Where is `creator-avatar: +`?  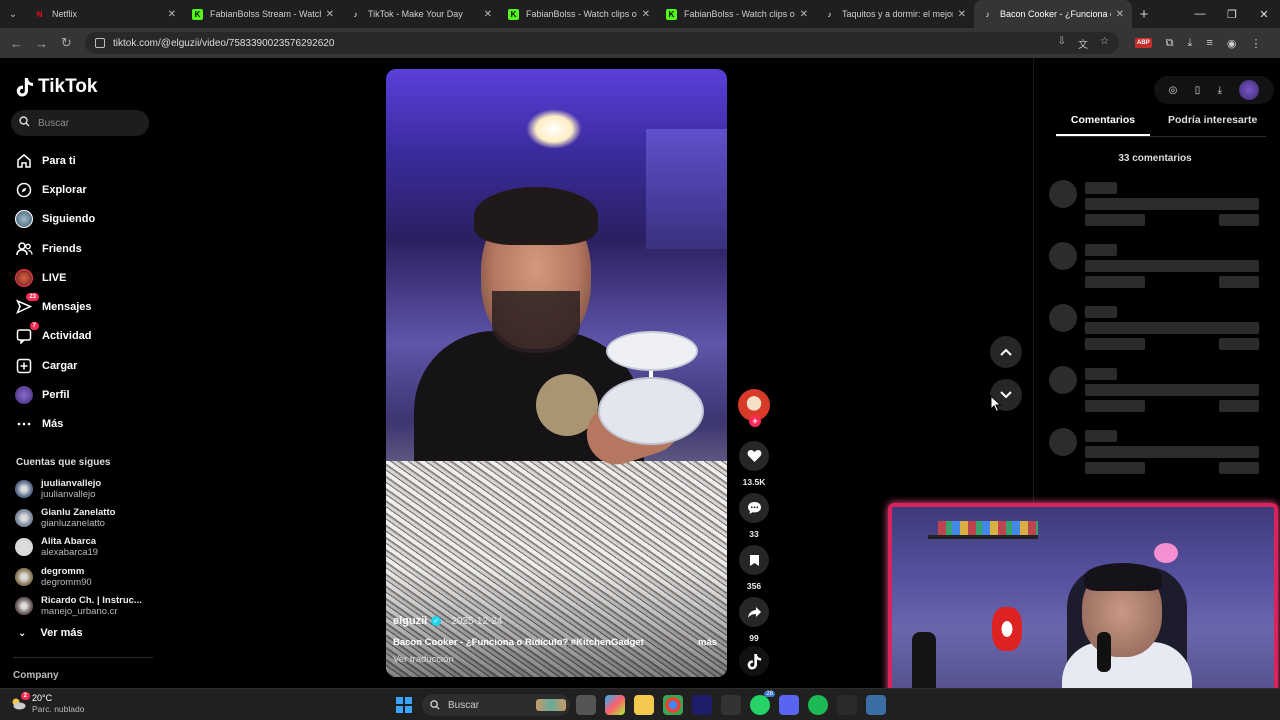 creator-avatar: + is located at coordinates (754, 408).